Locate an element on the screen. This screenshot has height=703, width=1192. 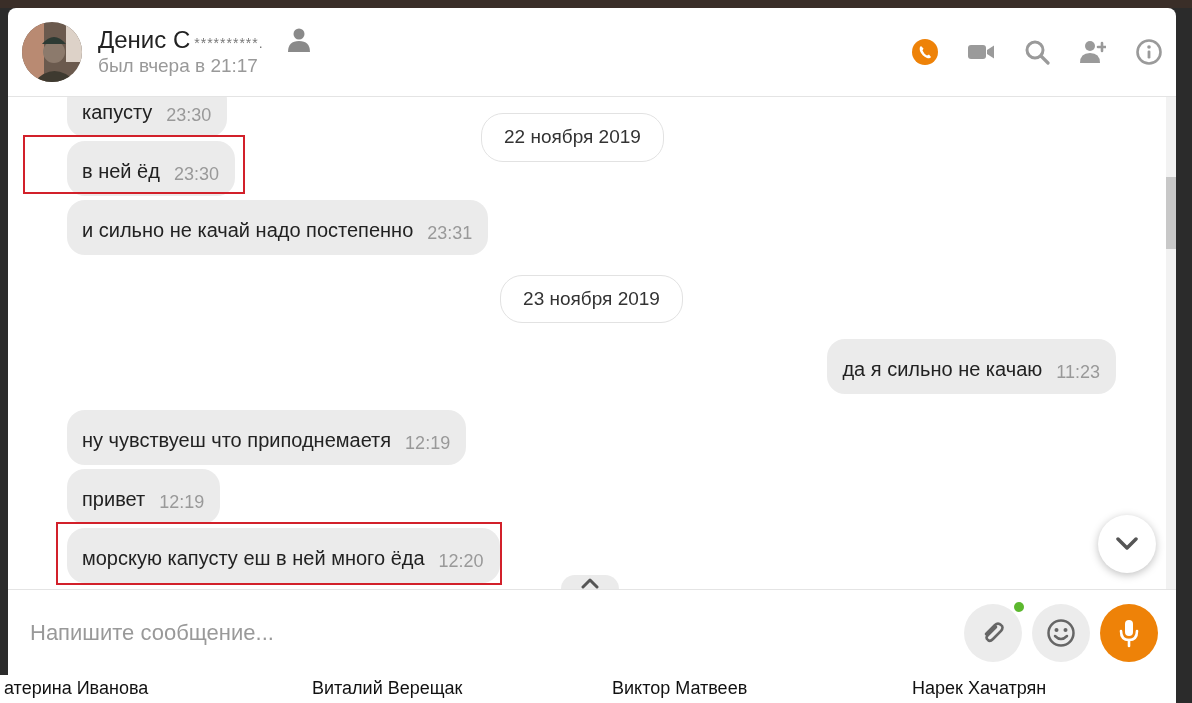
date-separator: 23 ноября 2019 is located at coordinates (591, 298).